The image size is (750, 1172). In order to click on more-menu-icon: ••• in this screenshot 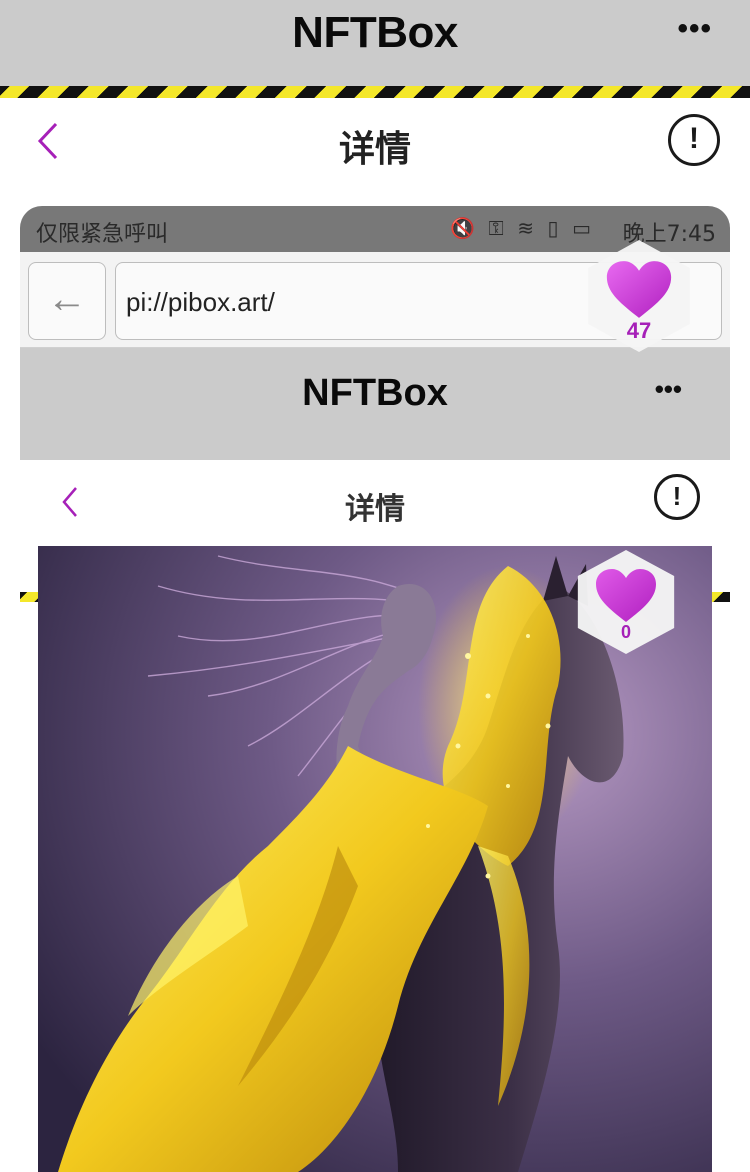, I will do `click(694, 29)`.